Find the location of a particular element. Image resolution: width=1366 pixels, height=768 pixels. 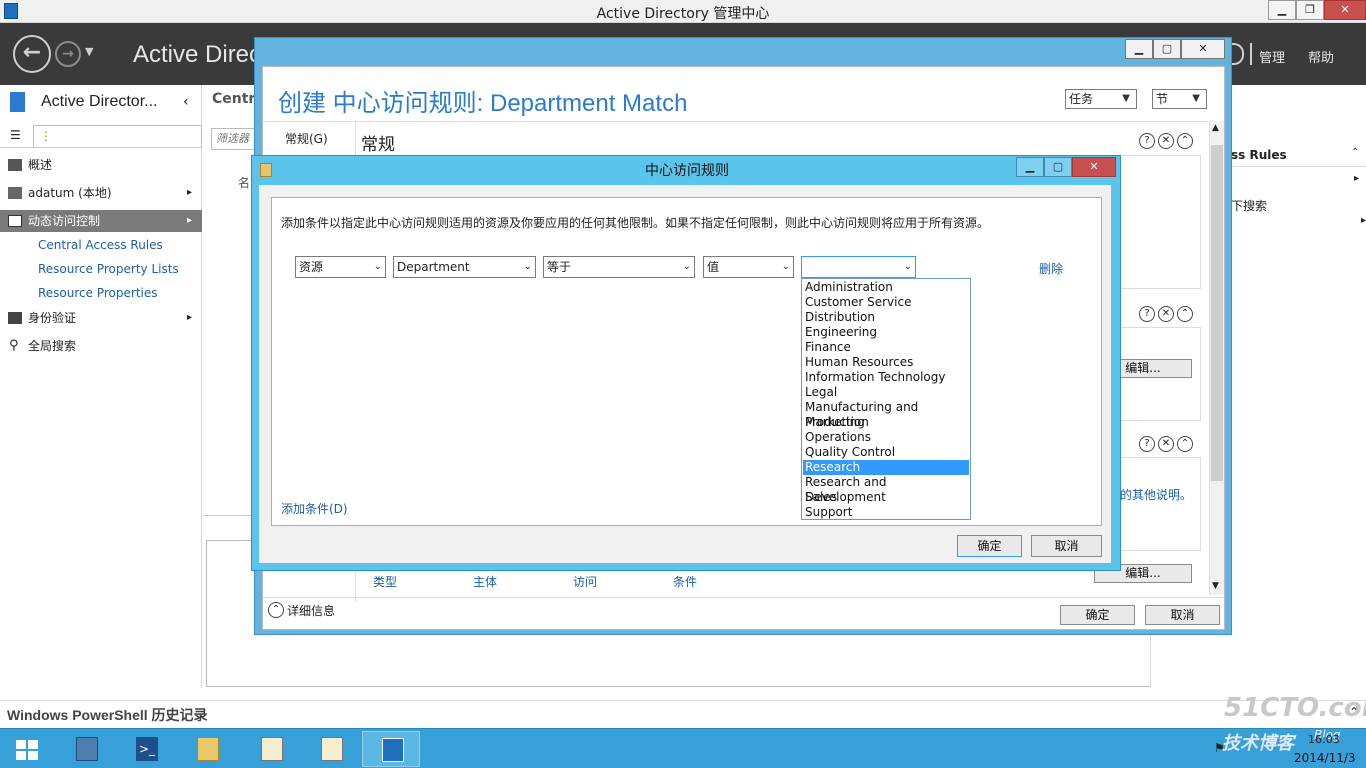

nav-sub-resource-properties: Resource Properties is located at coordinates (98, 293).